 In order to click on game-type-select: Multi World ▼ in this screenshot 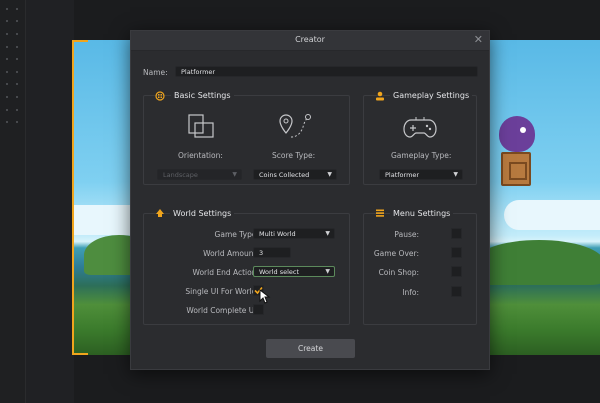, I will do `click(294, 233)`.